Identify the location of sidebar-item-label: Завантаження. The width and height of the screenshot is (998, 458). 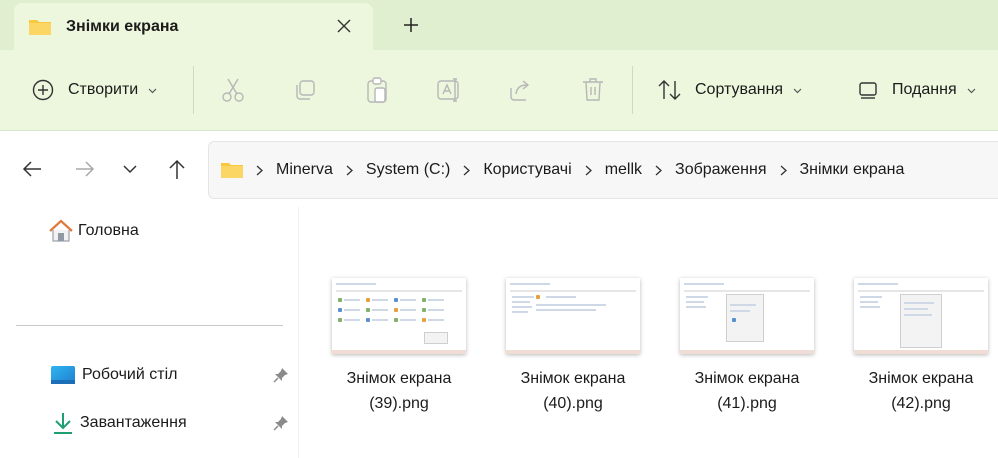
(133, 422).